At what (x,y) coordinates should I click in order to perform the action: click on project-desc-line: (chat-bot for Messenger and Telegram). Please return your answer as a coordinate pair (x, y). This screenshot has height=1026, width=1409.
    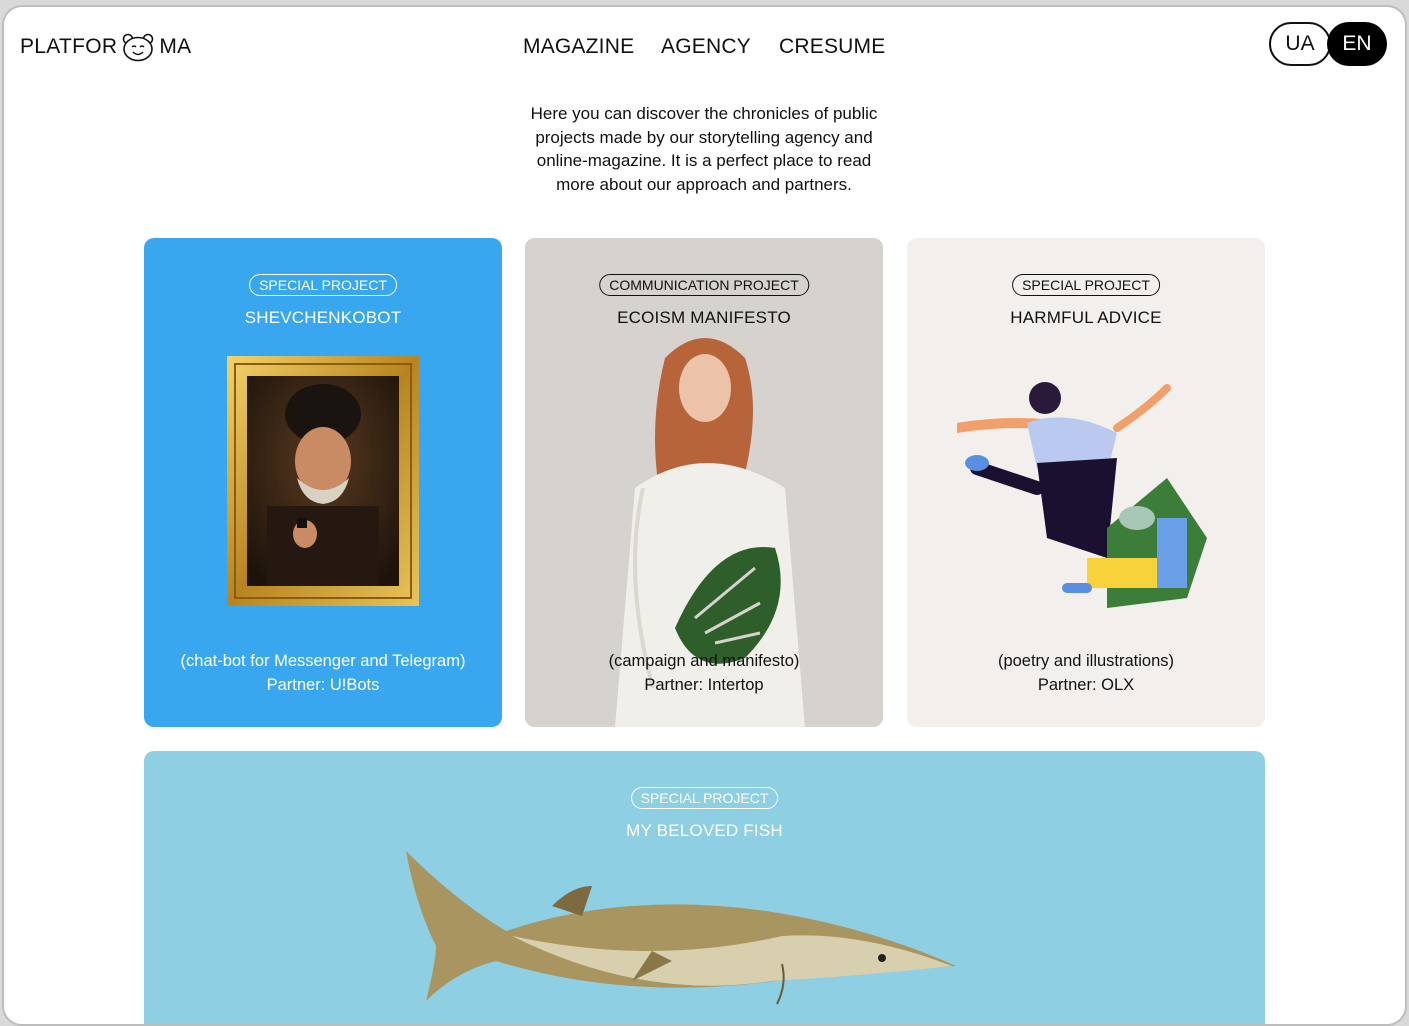
    Looking at the image, I should click on (323, 661).